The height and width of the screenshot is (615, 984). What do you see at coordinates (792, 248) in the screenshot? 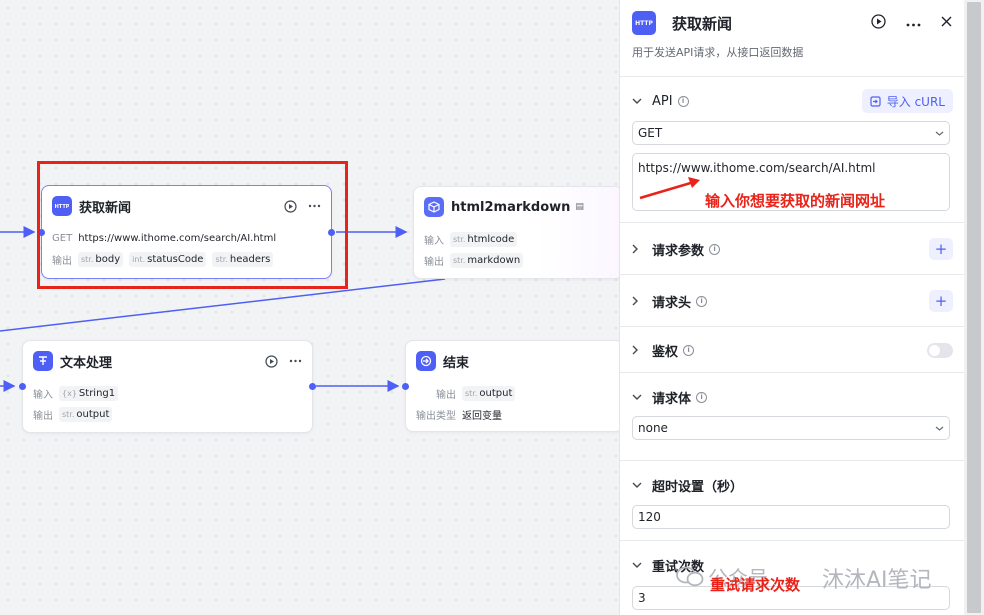
I see `section-params: 请求参数 i +` at bounding box center [792, 248].